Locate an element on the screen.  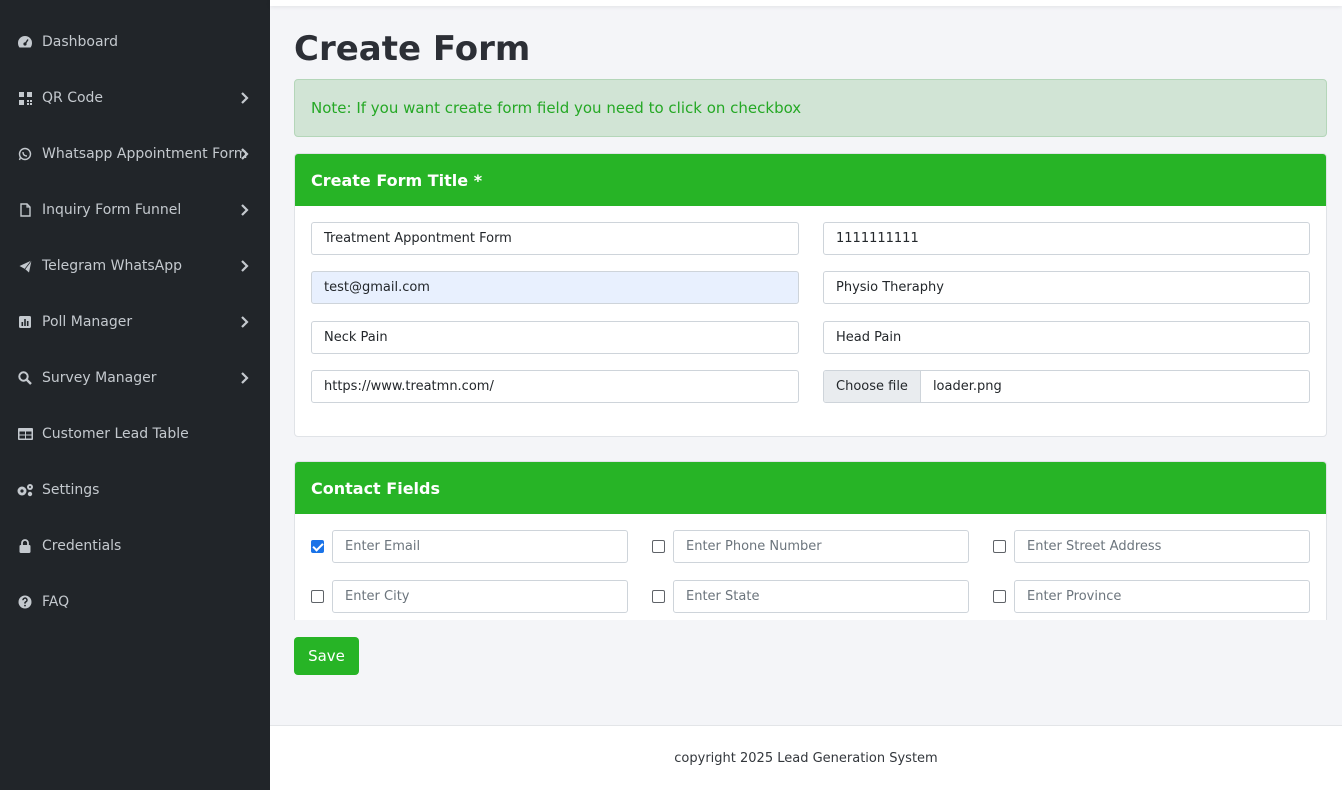
street-address-field-checkbox is located at coordinates (999, 546).